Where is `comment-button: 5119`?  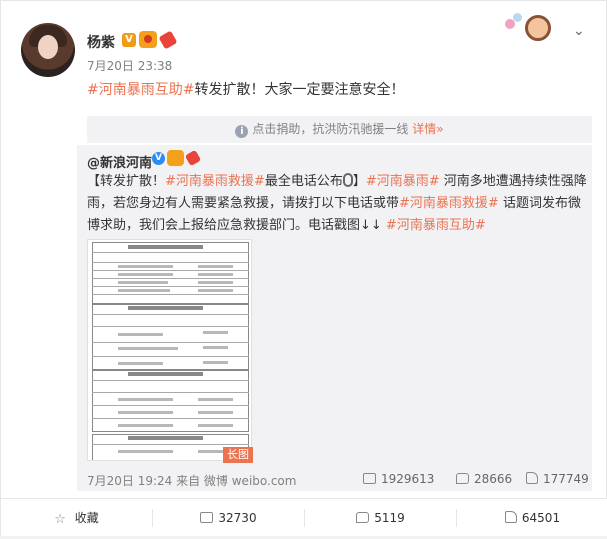
comment-button: 5119 is located at coordinates (380, 518).